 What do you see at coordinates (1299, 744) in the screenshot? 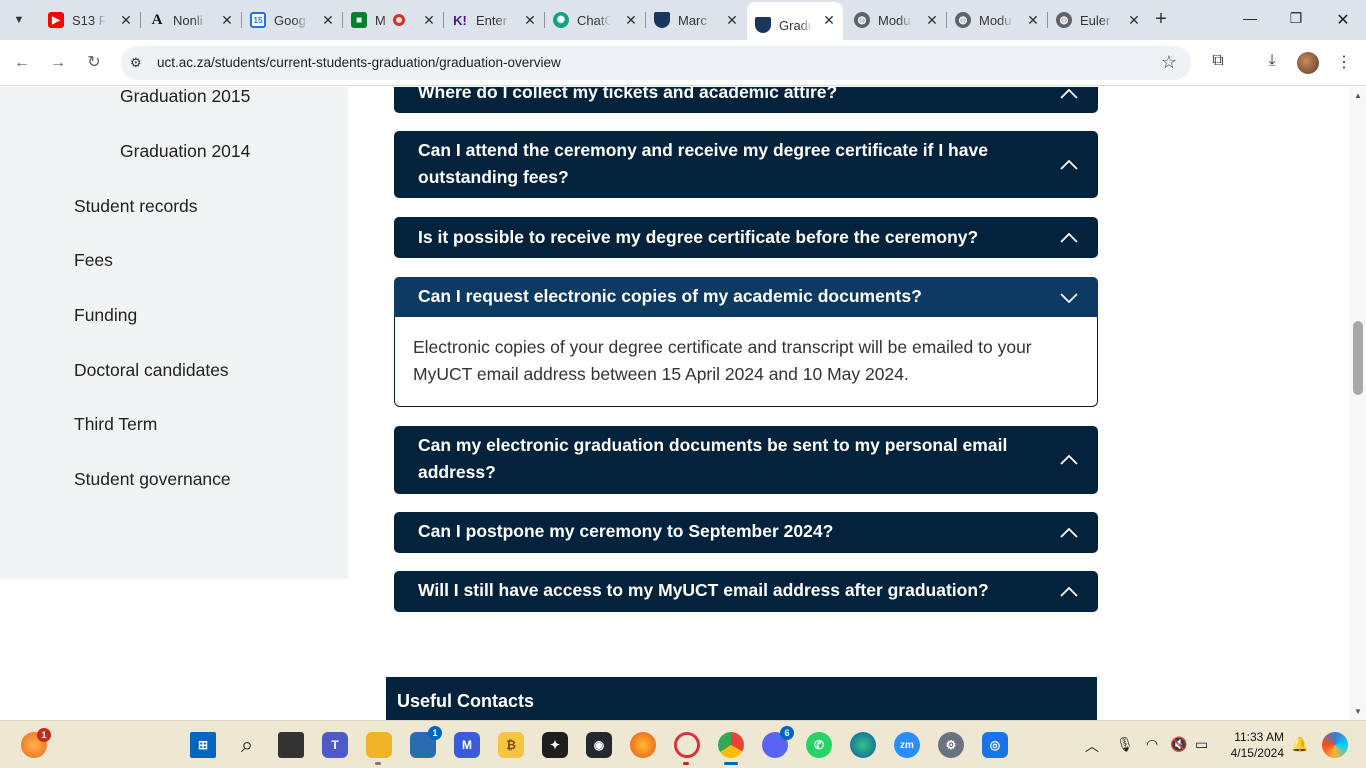
I see `notification-bell-icon: 🔔` at bounding box center [1299, 744].